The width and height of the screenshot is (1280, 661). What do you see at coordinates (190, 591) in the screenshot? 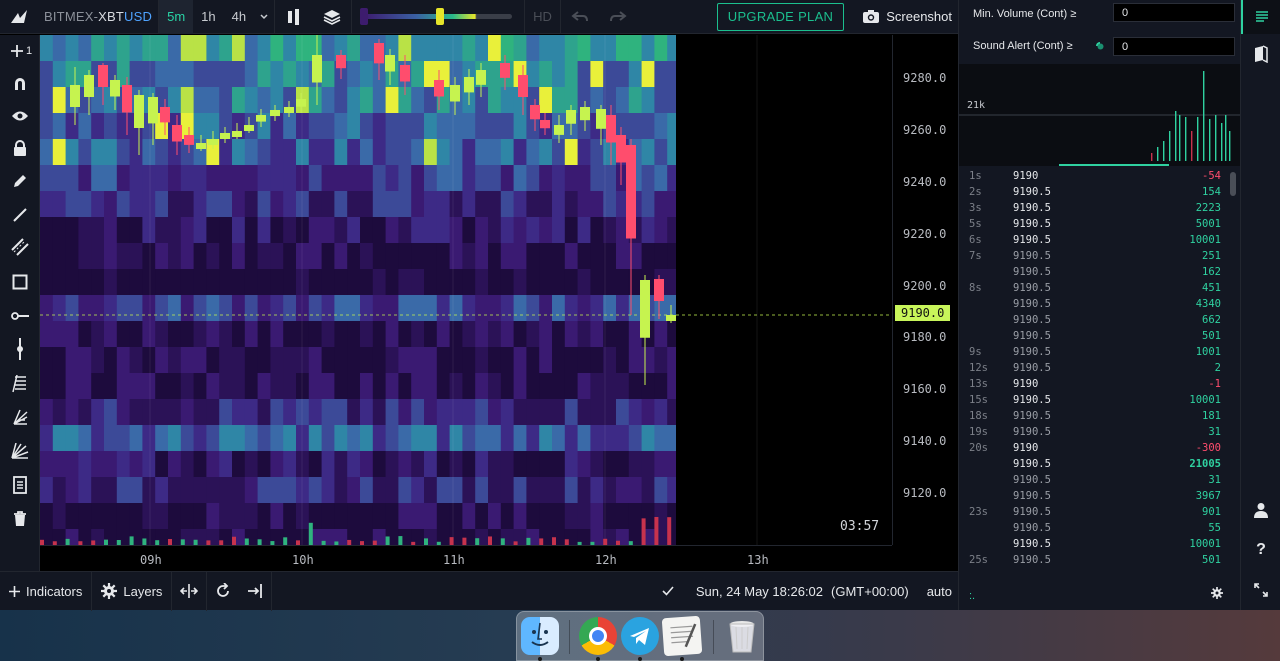
I see `fit-width-icon` at bounding box center [190, 591].